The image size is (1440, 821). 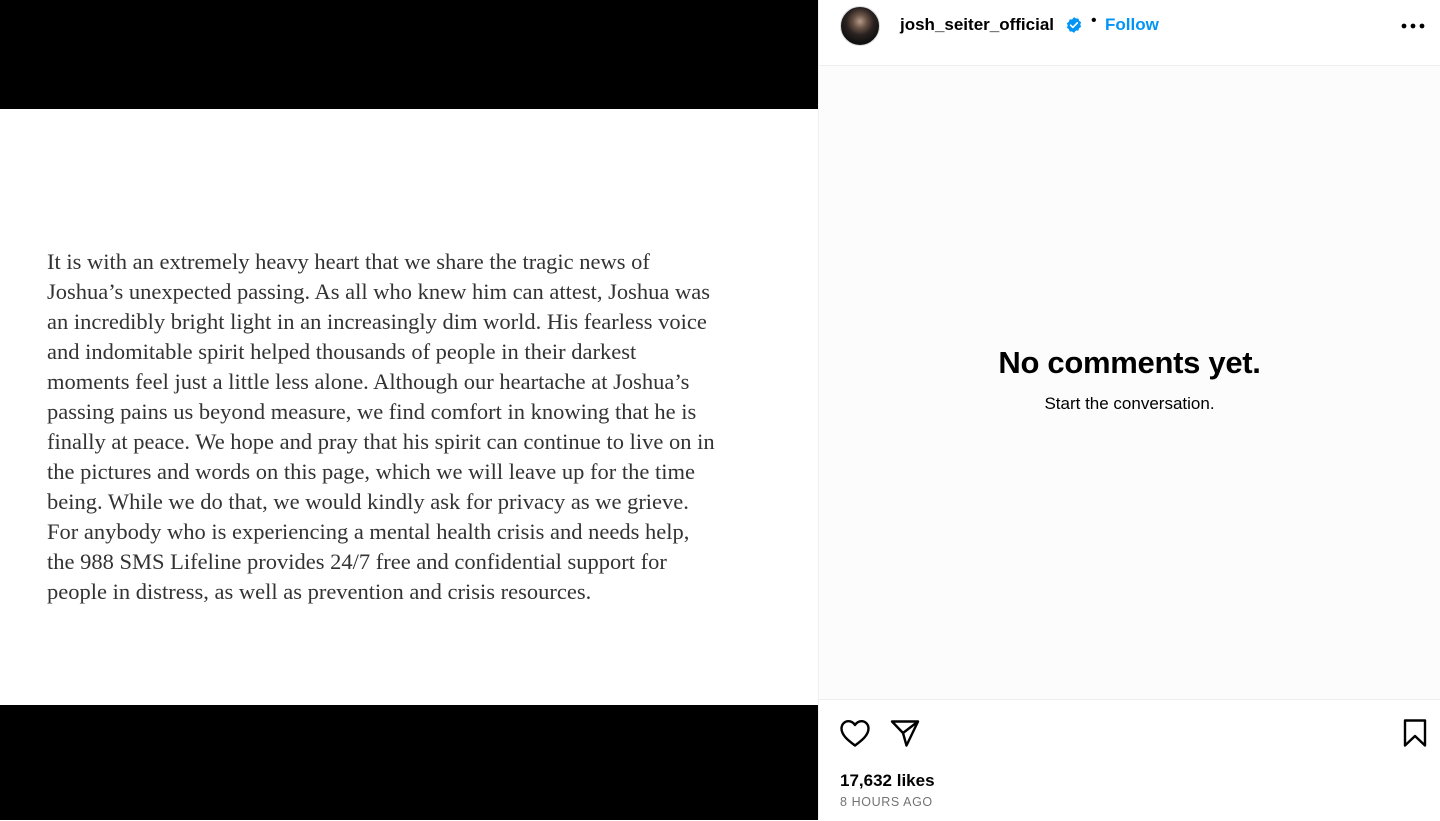 I want to click on paper-plane-icon, so click(x=905, y=733).